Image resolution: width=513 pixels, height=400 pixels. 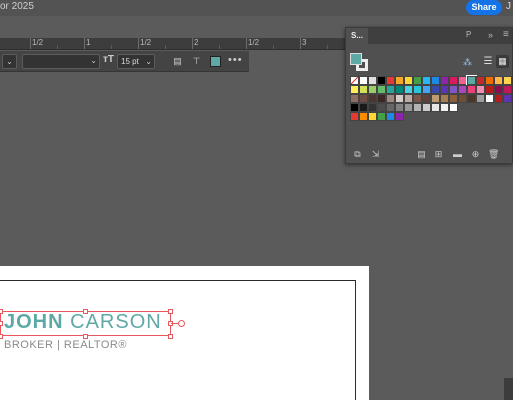 I want to click on rotate-handle, so click(x=181, y=323).